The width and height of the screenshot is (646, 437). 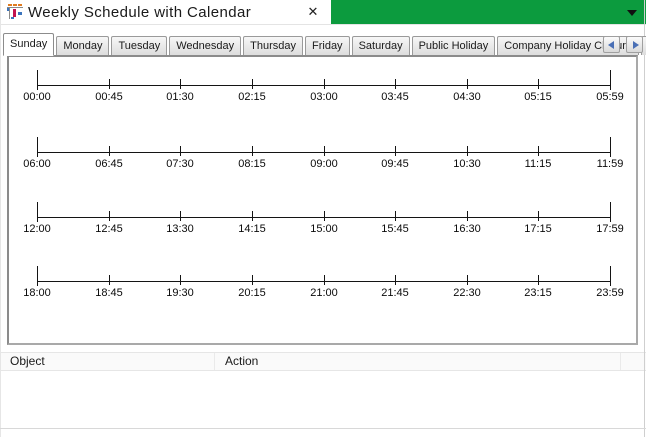 I want to click on timeline-time-label: 15:00, so click(x=324, y=229).